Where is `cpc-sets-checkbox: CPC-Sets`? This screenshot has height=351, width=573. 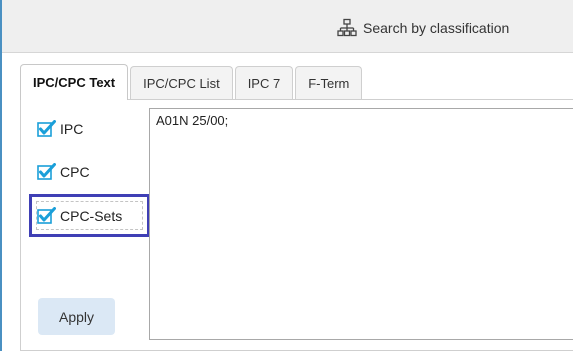 cpc-sets-checkbox: CPC-Sets is located at coordinates (79, 215).